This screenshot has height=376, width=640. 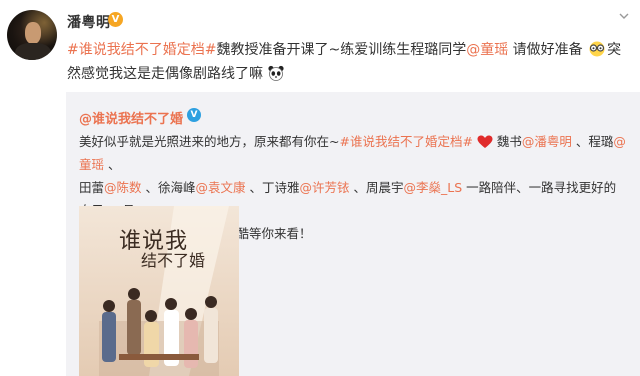 I want to click on verified-badge-blue-icon: V, so click(x=194, y=115).